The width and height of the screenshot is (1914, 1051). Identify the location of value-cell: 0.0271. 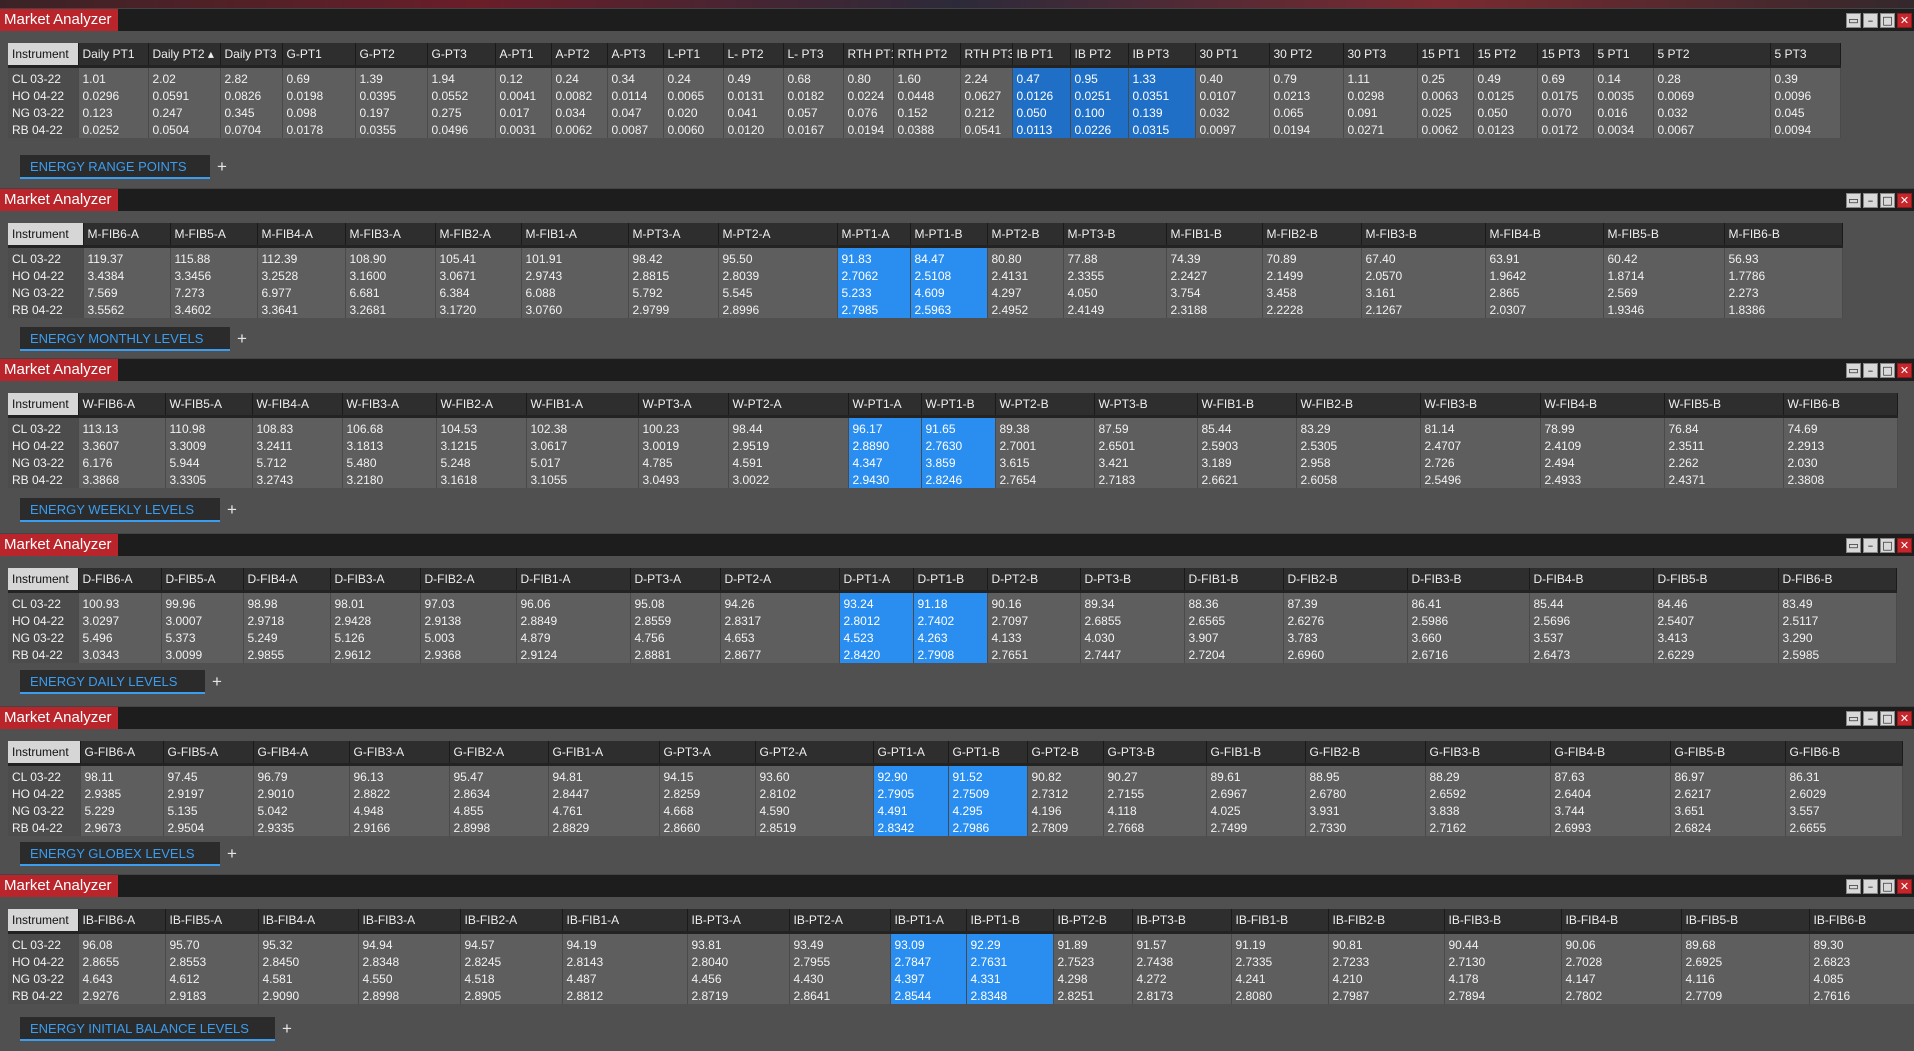
(1380, 129).